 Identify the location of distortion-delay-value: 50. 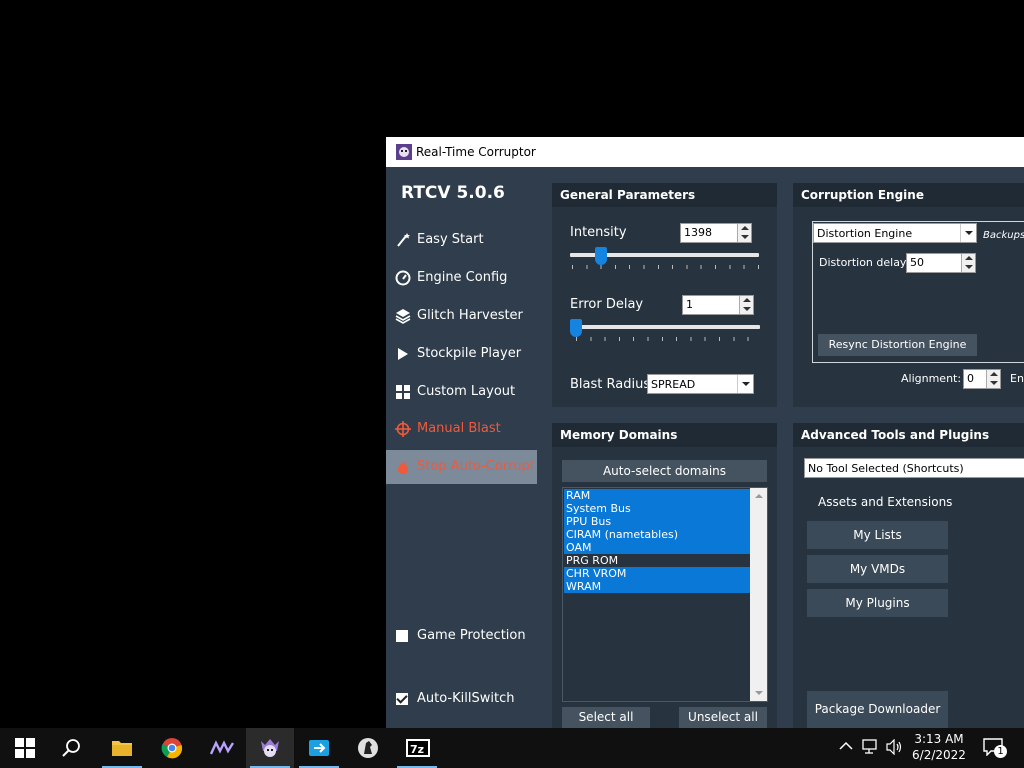
(917, 262).